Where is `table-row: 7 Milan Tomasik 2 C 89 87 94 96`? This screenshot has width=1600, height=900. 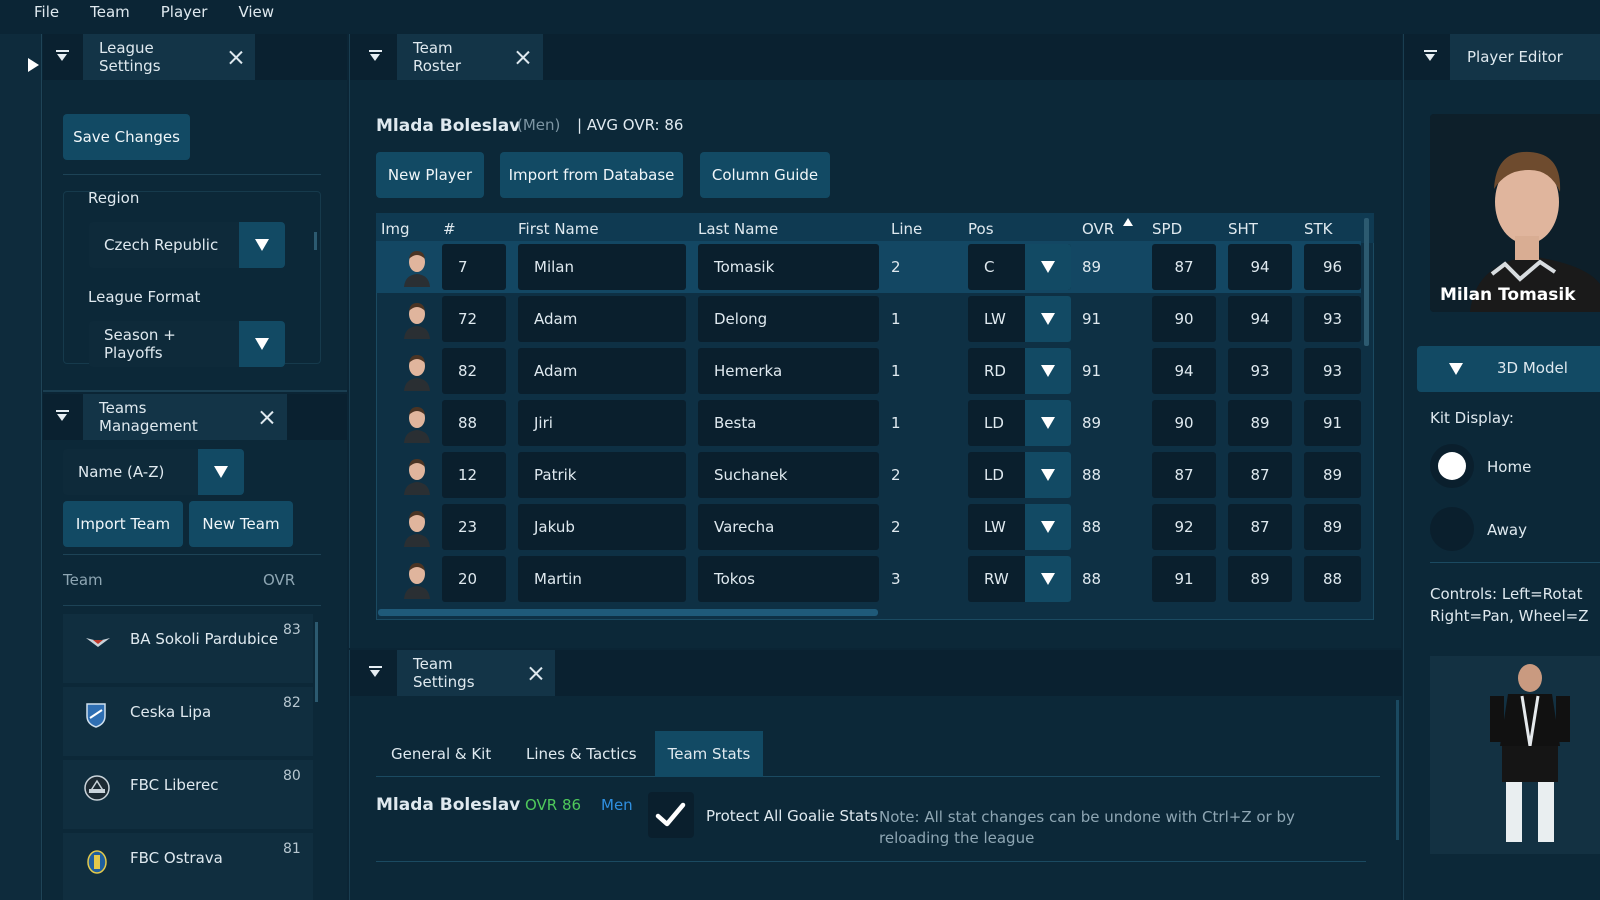
table-row: 7 Milan Tomasik 2 C 89 87 94 96 is located at coordinates (868, 267).